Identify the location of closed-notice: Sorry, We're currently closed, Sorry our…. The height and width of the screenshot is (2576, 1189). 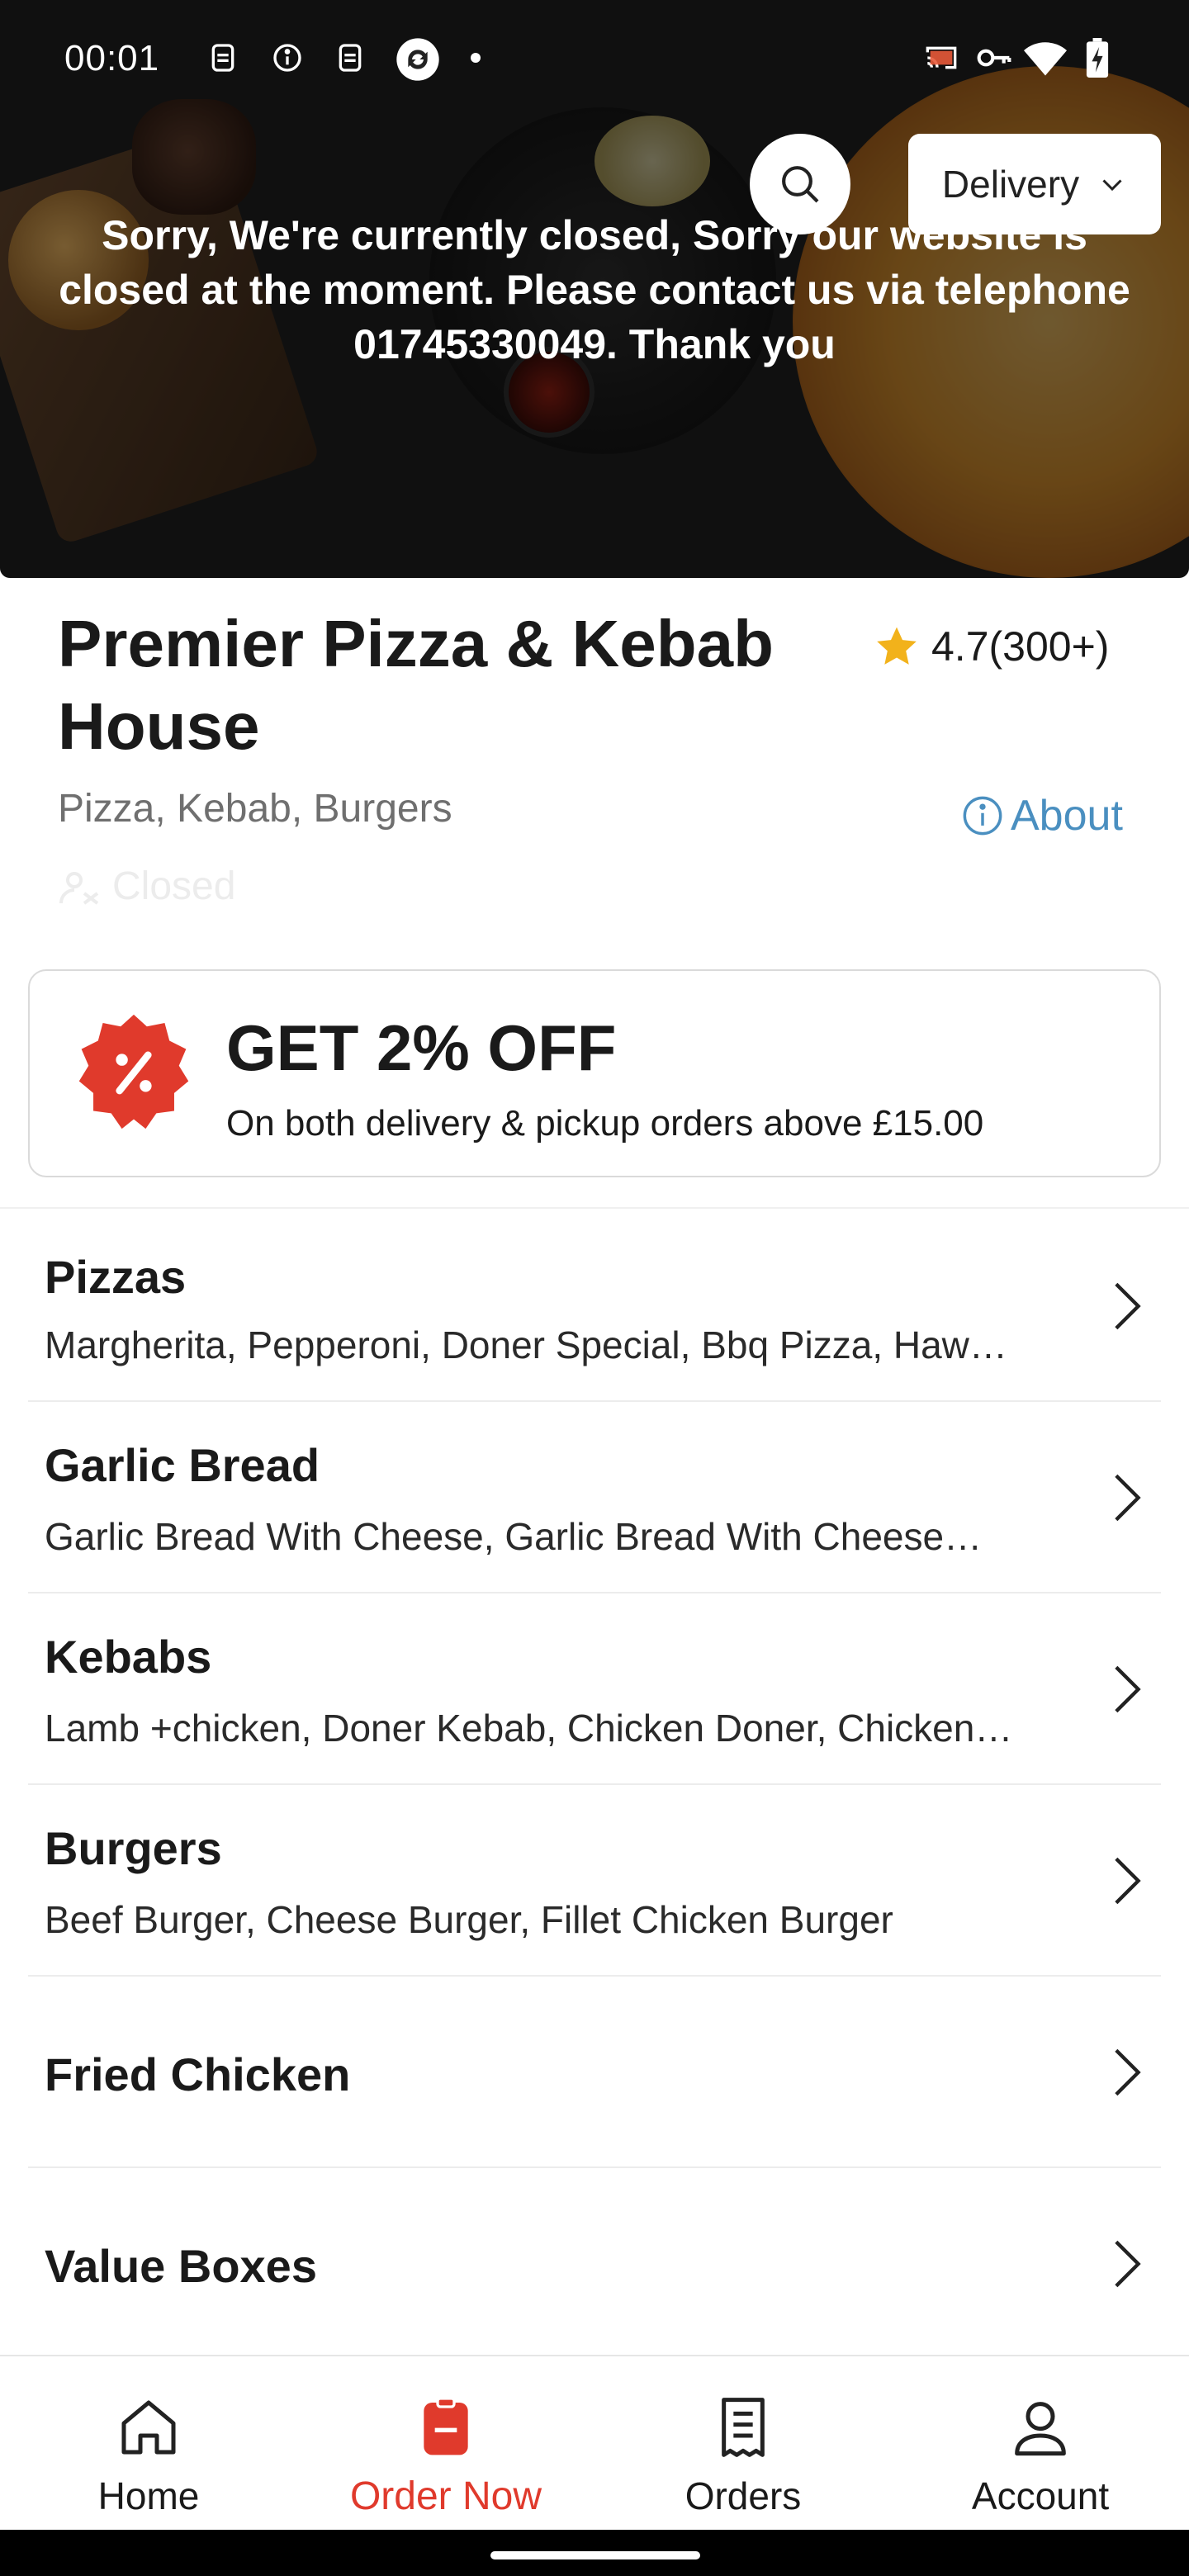
(594, 289).